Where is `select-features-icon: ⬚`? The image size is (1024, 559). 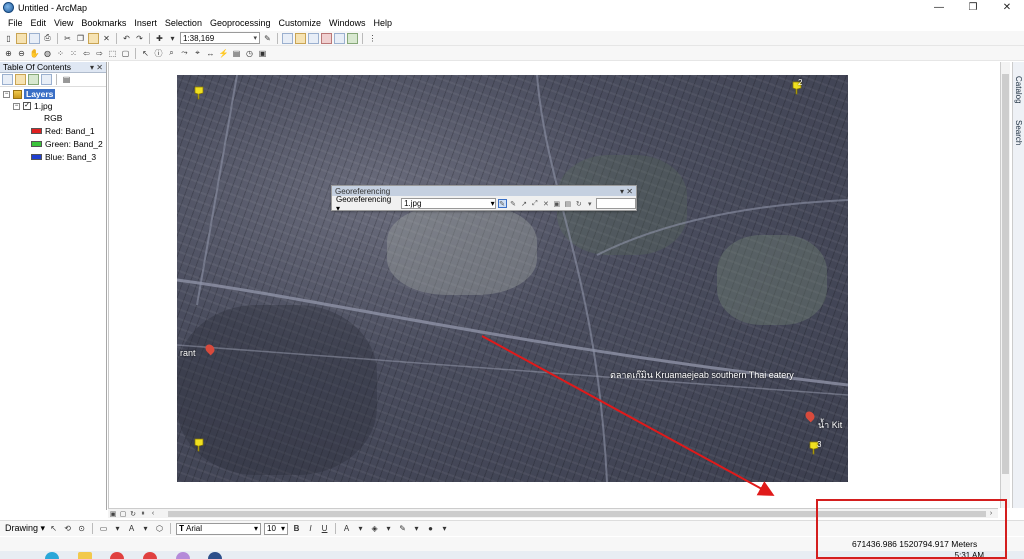 select-features-icon: ⬚ is located at coordinates (112, 53).